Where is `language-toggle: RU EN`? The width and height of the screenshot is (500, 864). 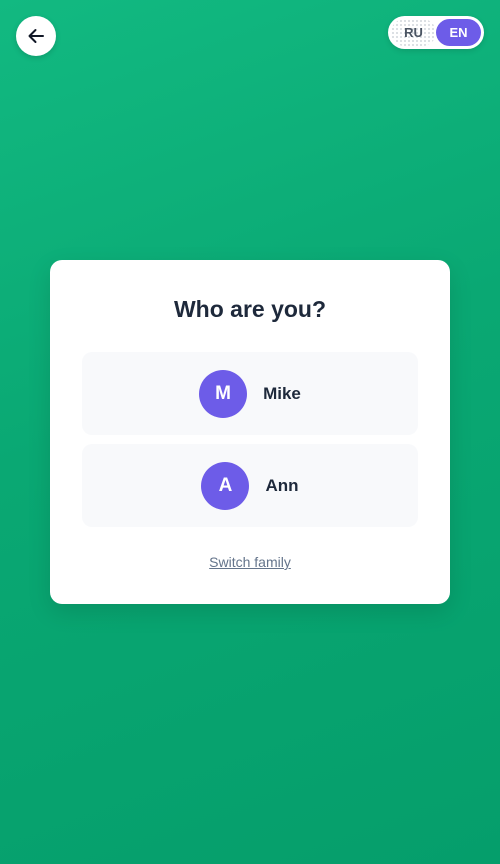 language-toggle: RU EN is located at coordinates (436, 32).